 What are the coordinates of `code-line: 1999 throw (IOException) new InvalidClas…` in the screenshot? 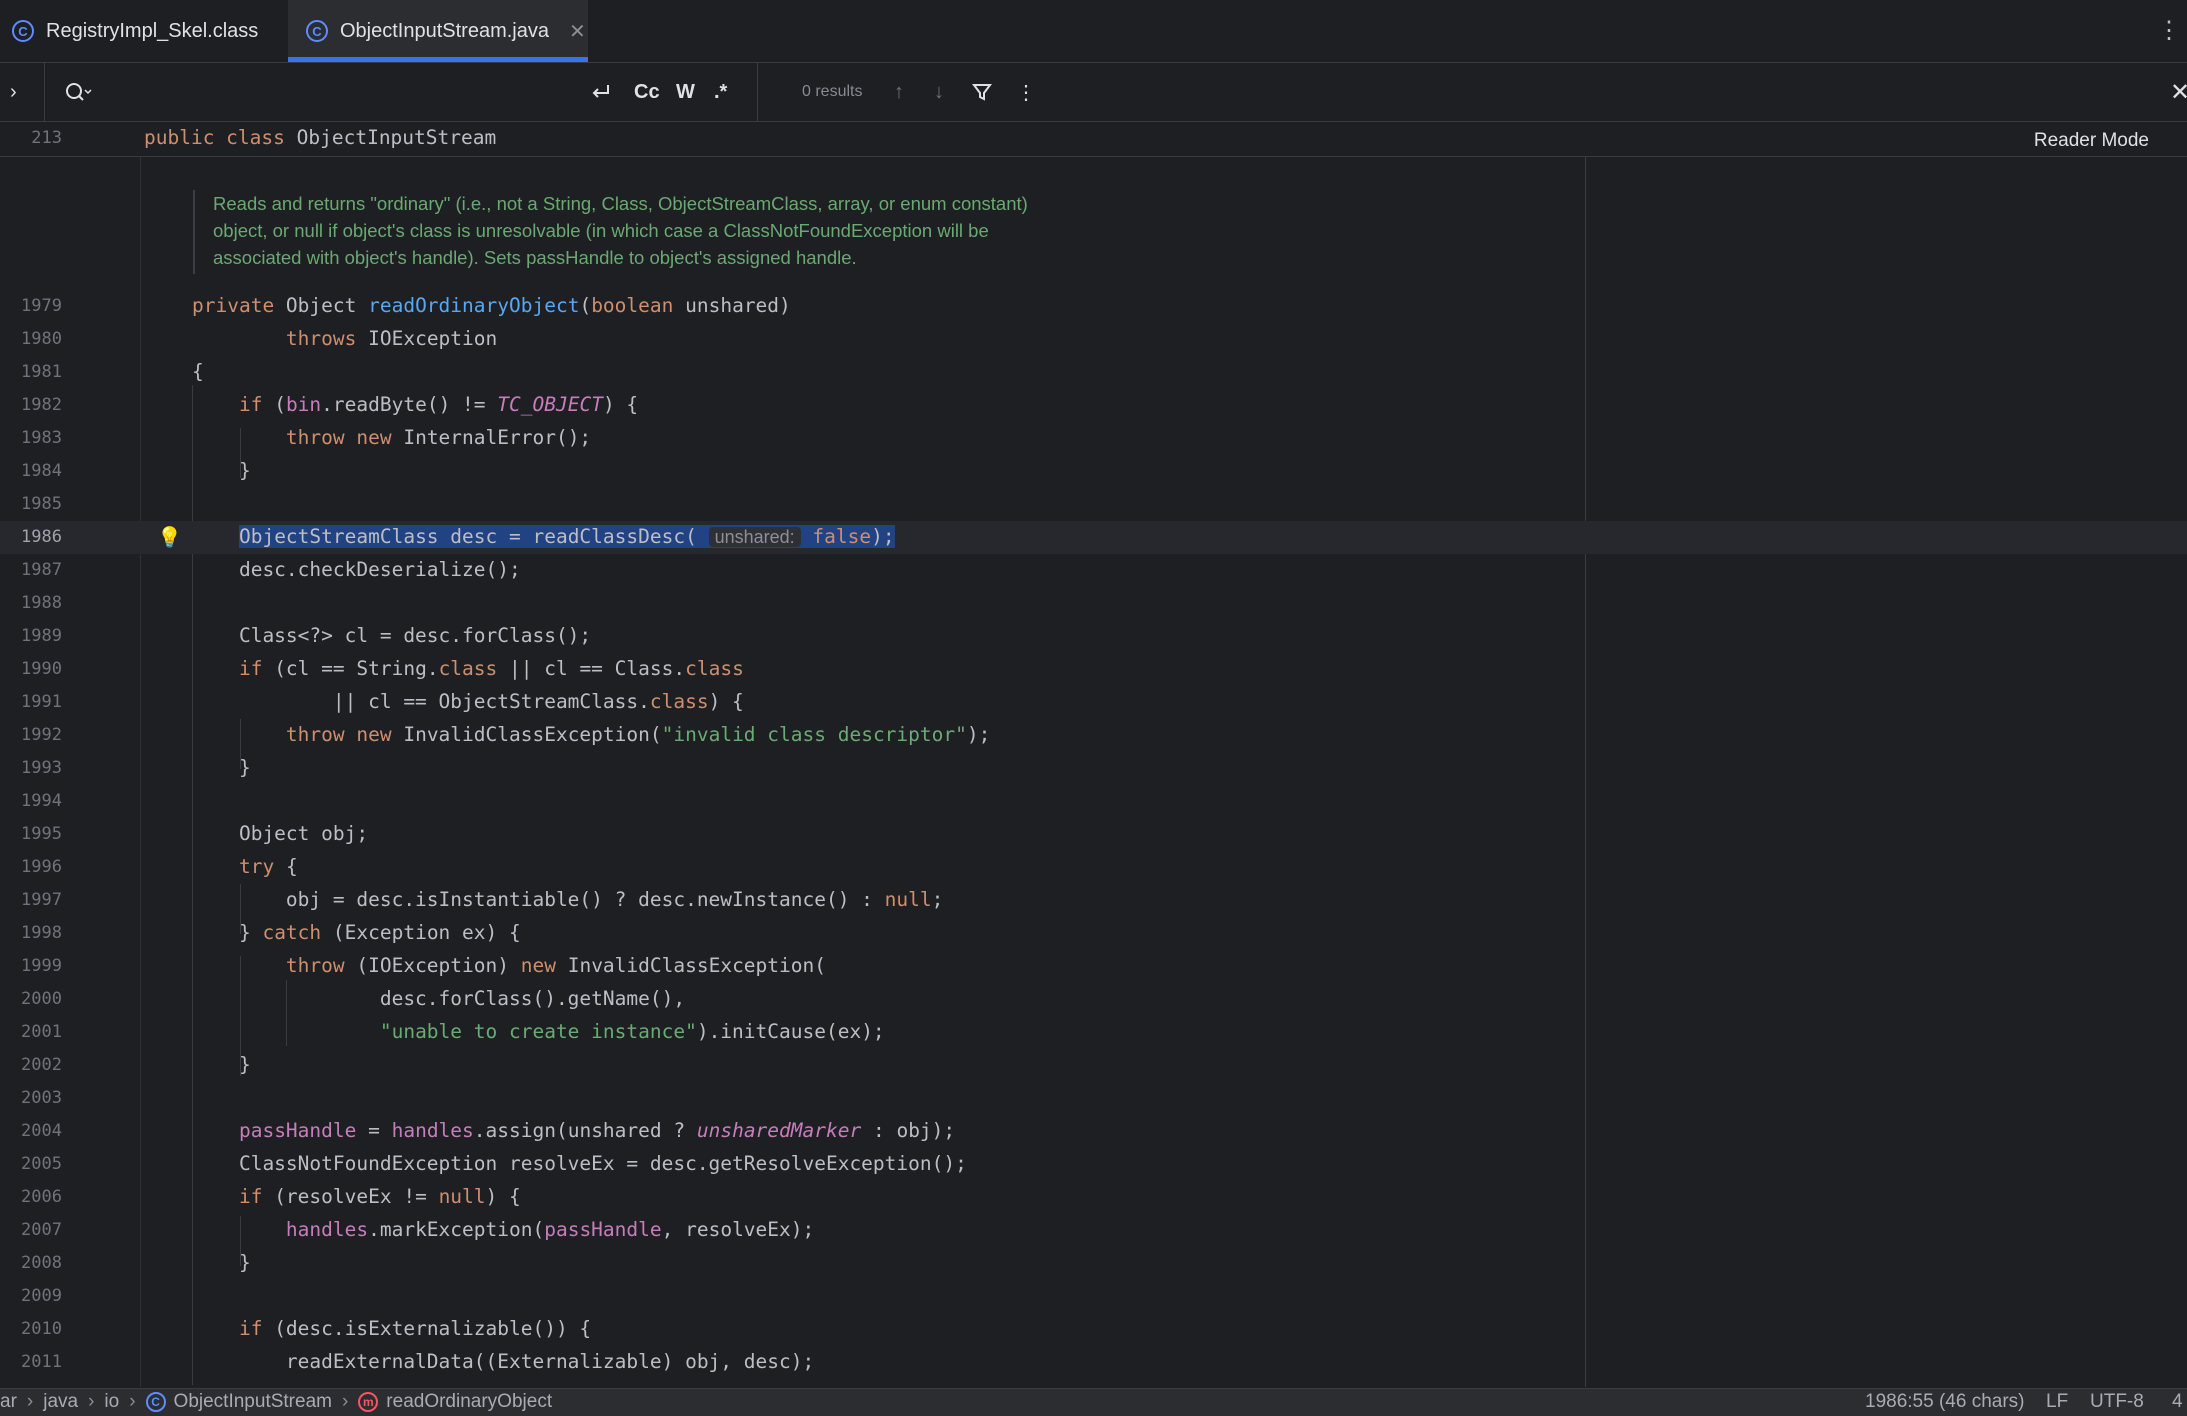 It's located at (1093, 966).